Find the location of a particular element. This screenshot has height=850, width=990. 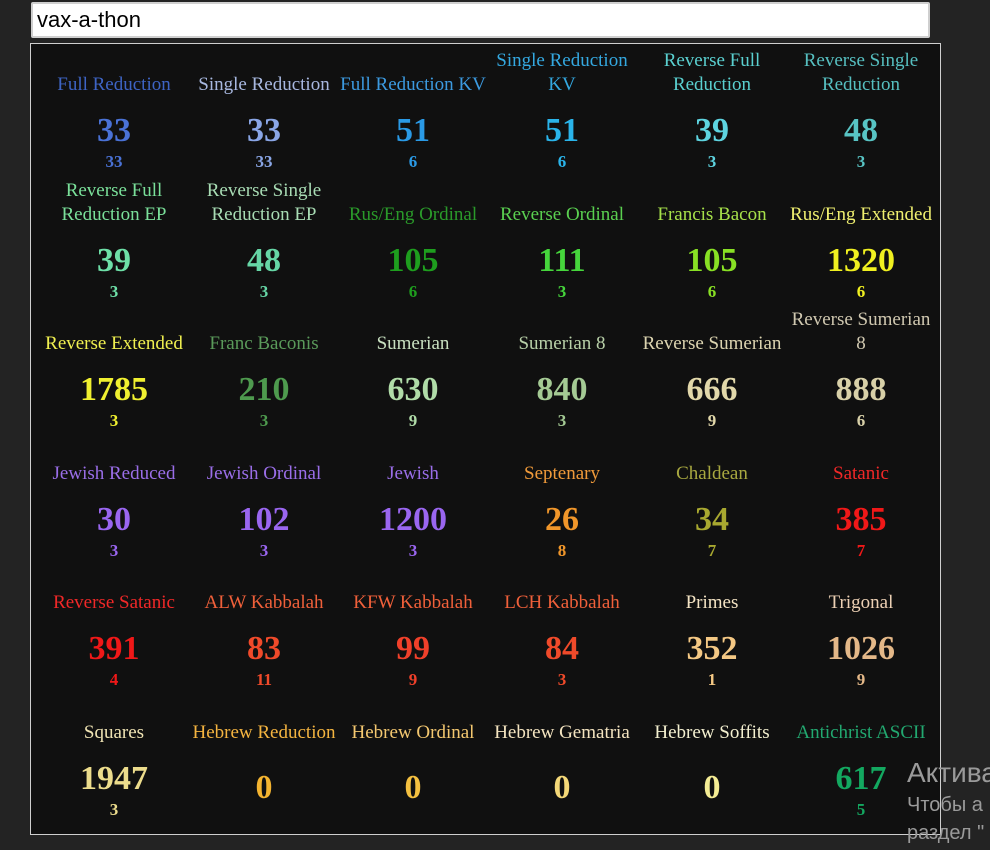

cipher-cell: Reverse Single Reduction 48 3 is located at coordinates (861, 108).